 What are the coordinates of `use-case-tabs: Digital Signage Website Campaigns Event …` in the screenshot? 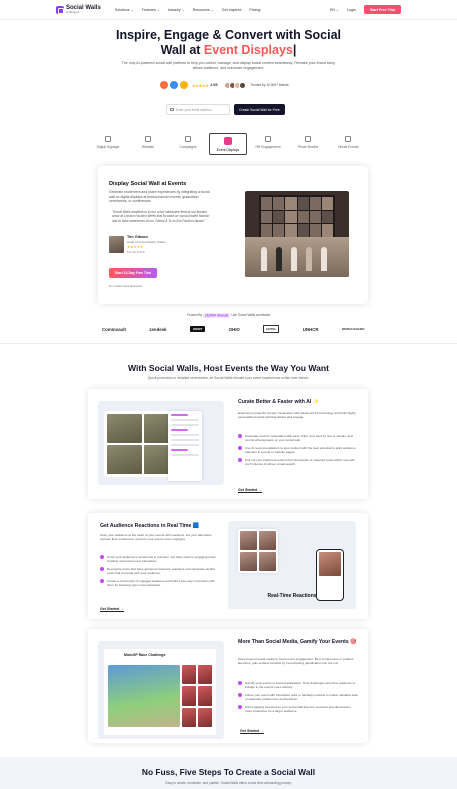 It's located at (228, 144).